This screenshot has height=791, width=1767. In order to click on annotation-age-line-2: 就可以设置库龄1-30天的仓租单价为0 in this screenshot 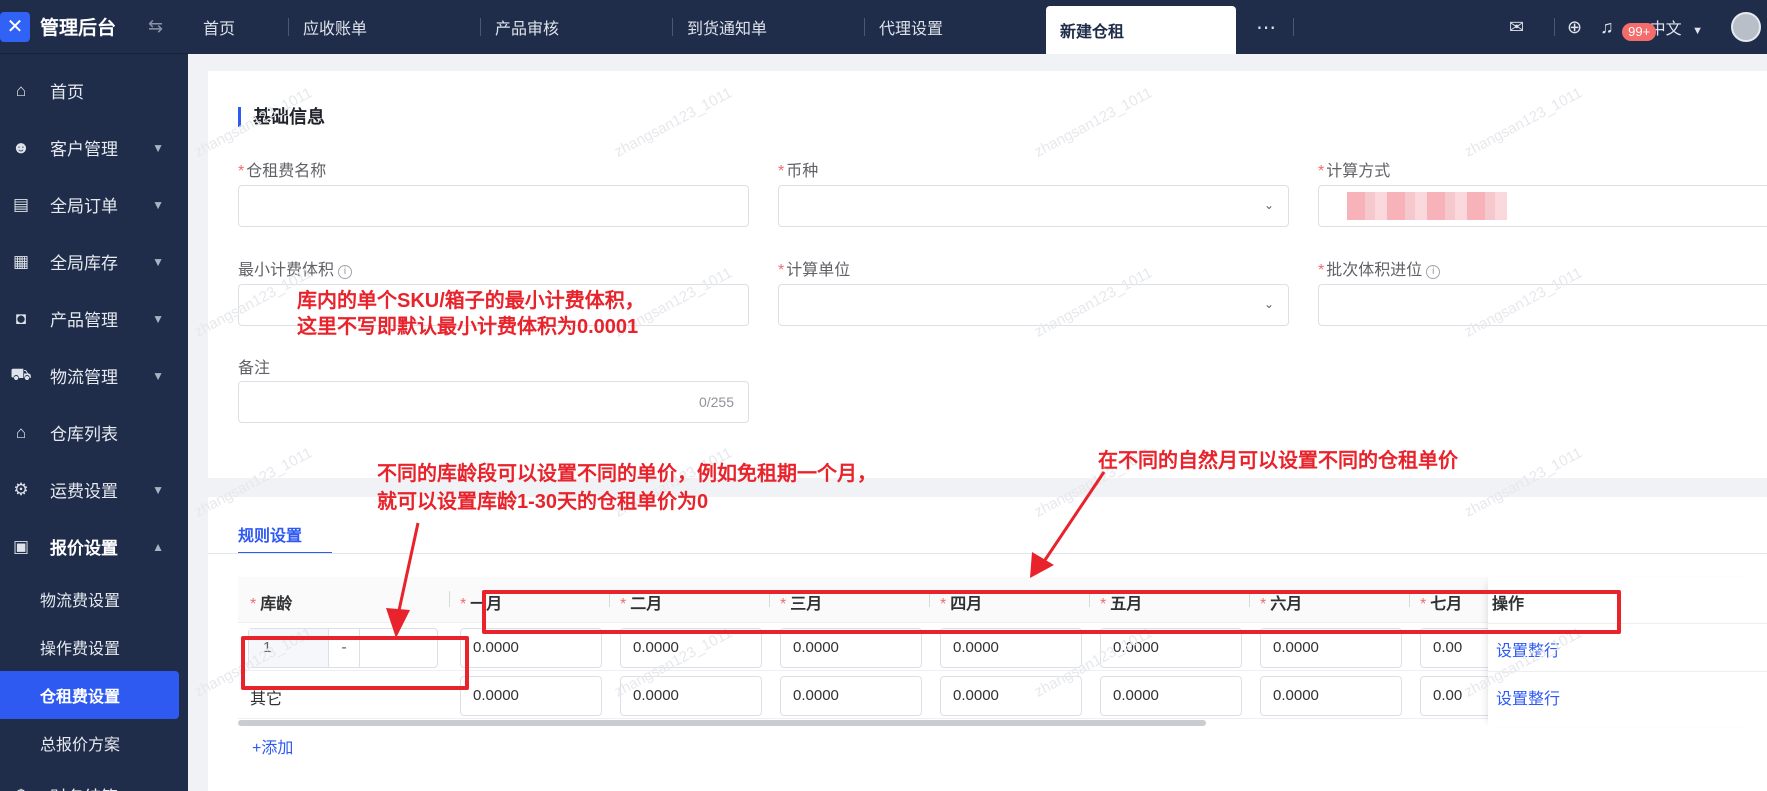, I will do `click(543, 502)`.